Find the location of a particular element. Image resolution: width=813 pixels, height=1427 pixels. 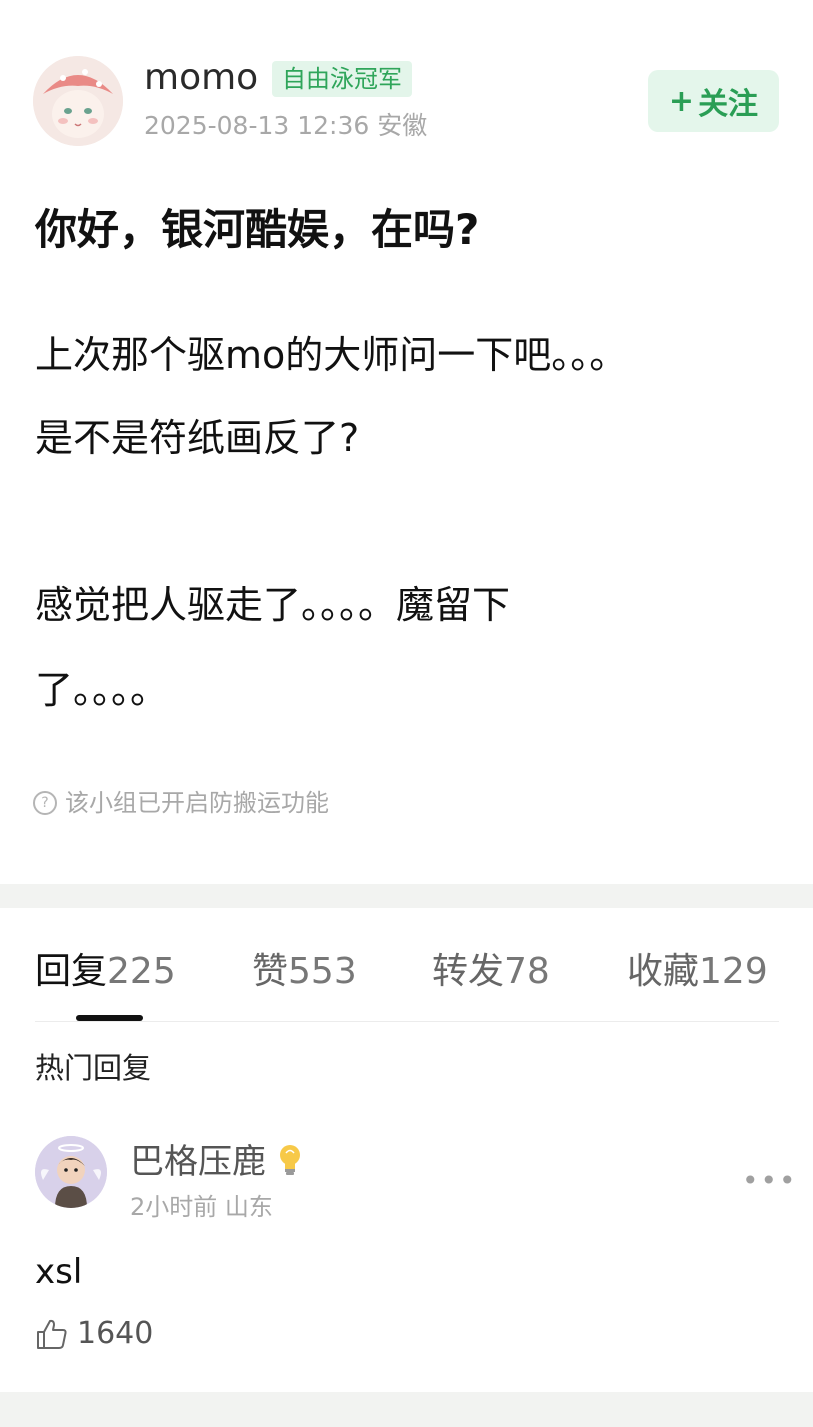

comment-like-button: 1640 is located at coordinates (94, 1333).